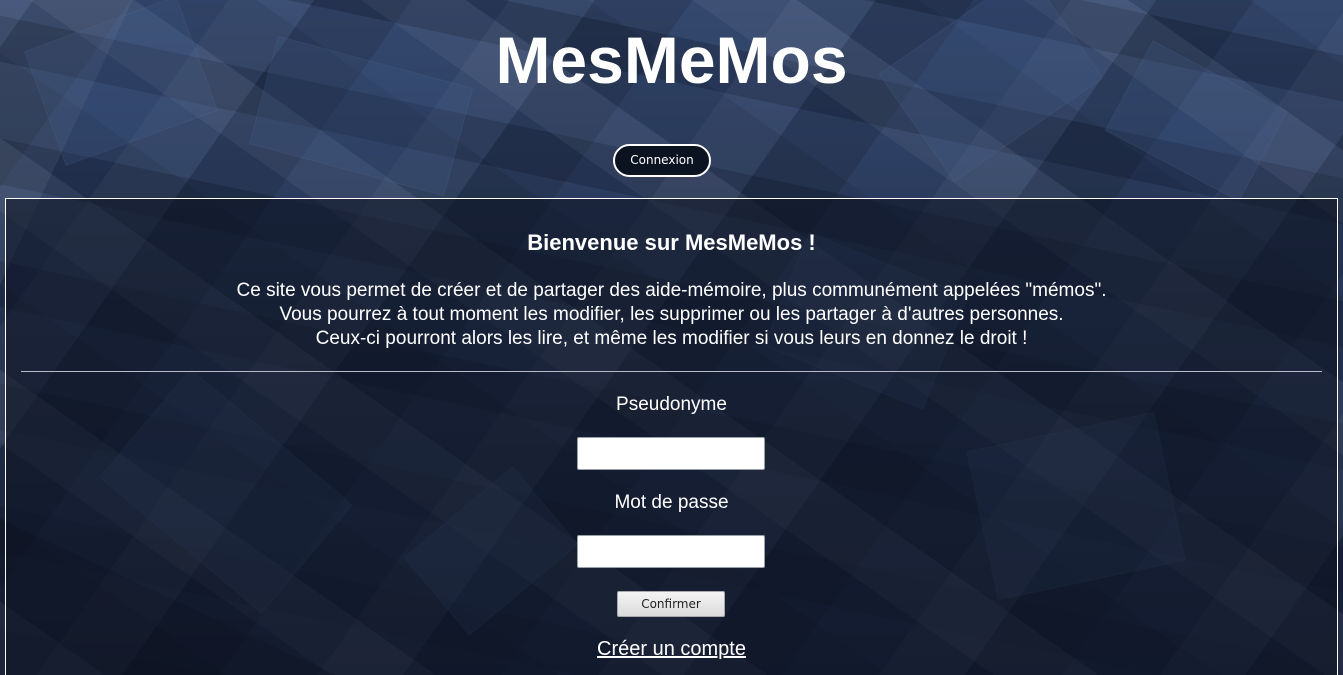 This screenshot has height=675, width=1343. I want to click on username-label: Pseudonyme, so click(671, 404).